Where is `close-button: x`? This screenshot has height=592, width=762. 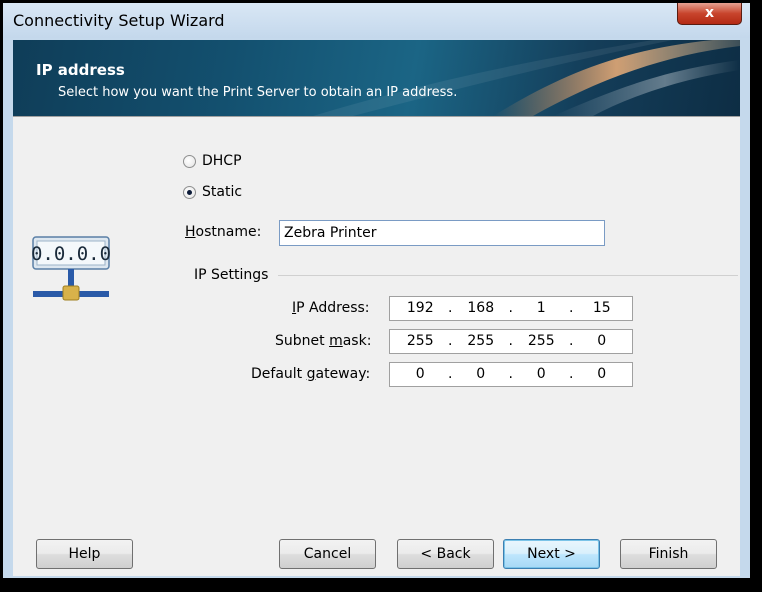
close-button: x is located at coordinates (709, 14).